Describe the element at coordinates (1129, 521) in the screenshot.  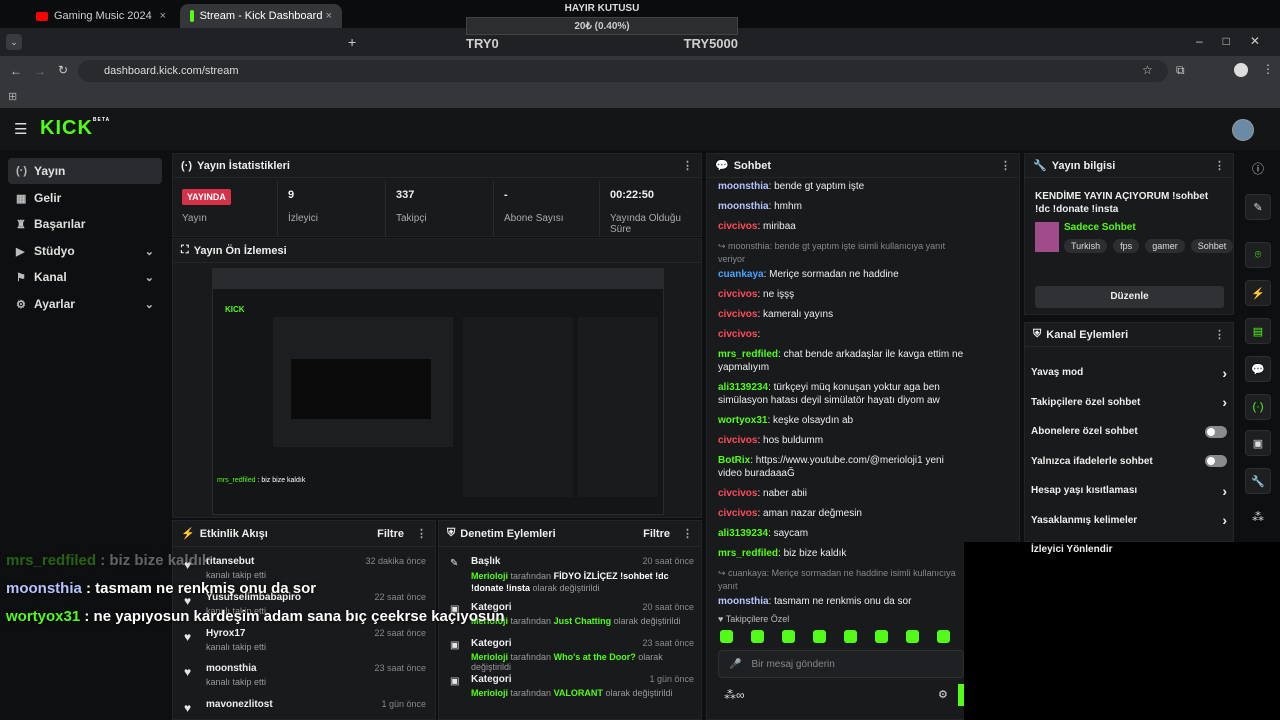
I see `channel-action-item: Yasaklanmış kelimeler ›` at that location.